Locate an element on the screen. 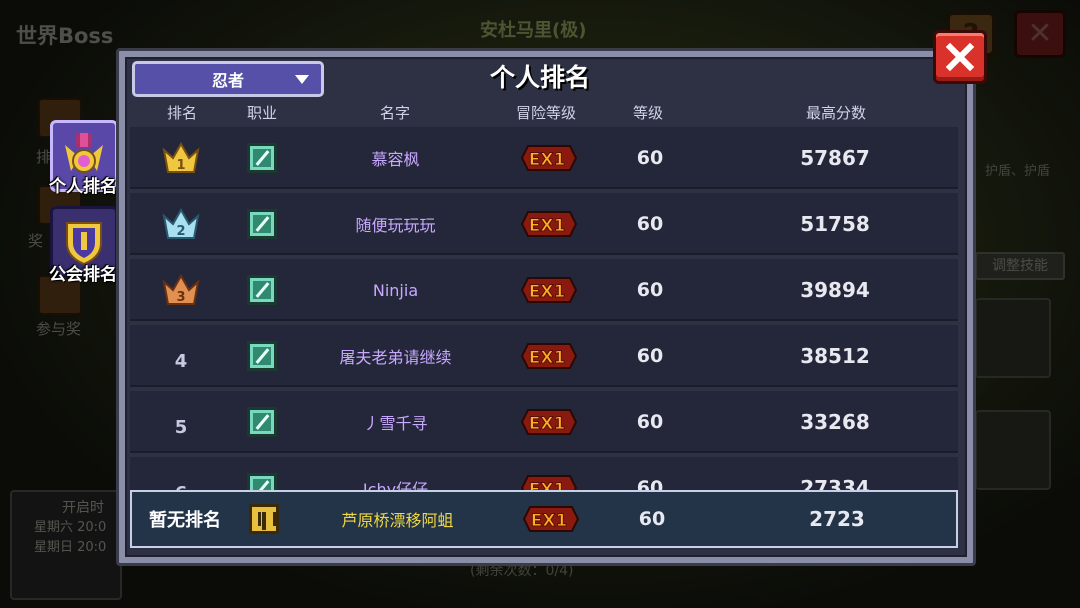 The width and height of the screenshot is (1080, 608). table-row: 3 Ninjia EX1 60 39894 is located at coordinates (544, 290).